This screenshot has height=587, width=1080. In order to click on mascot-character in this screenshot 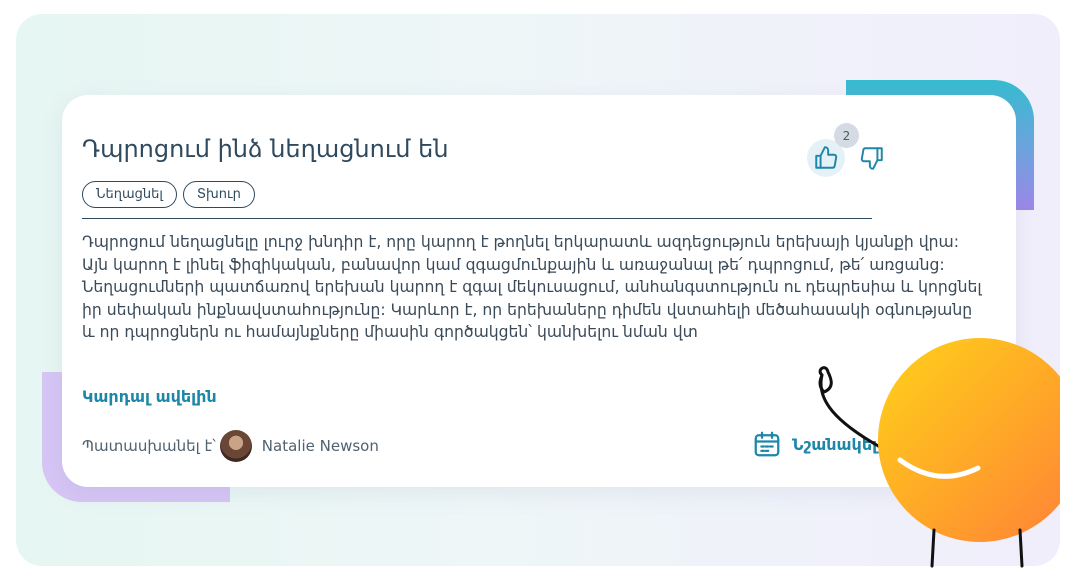, I will do `click(939, 453)`.